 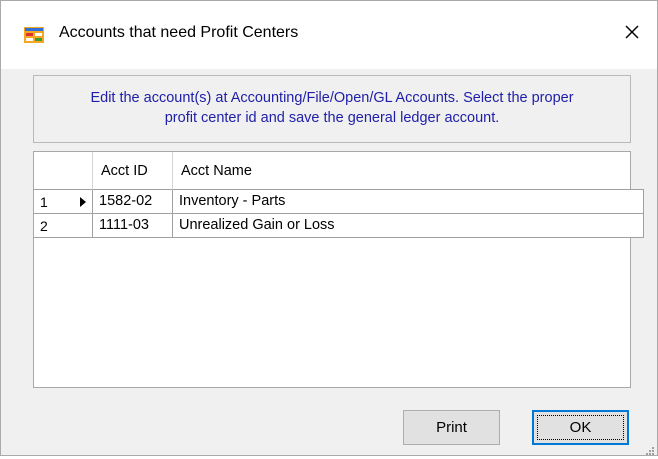 What do you see at coordinates (83, 202) in the screenshot?
I see `current-row-arrow-icon` at bounding box center [83, 202].